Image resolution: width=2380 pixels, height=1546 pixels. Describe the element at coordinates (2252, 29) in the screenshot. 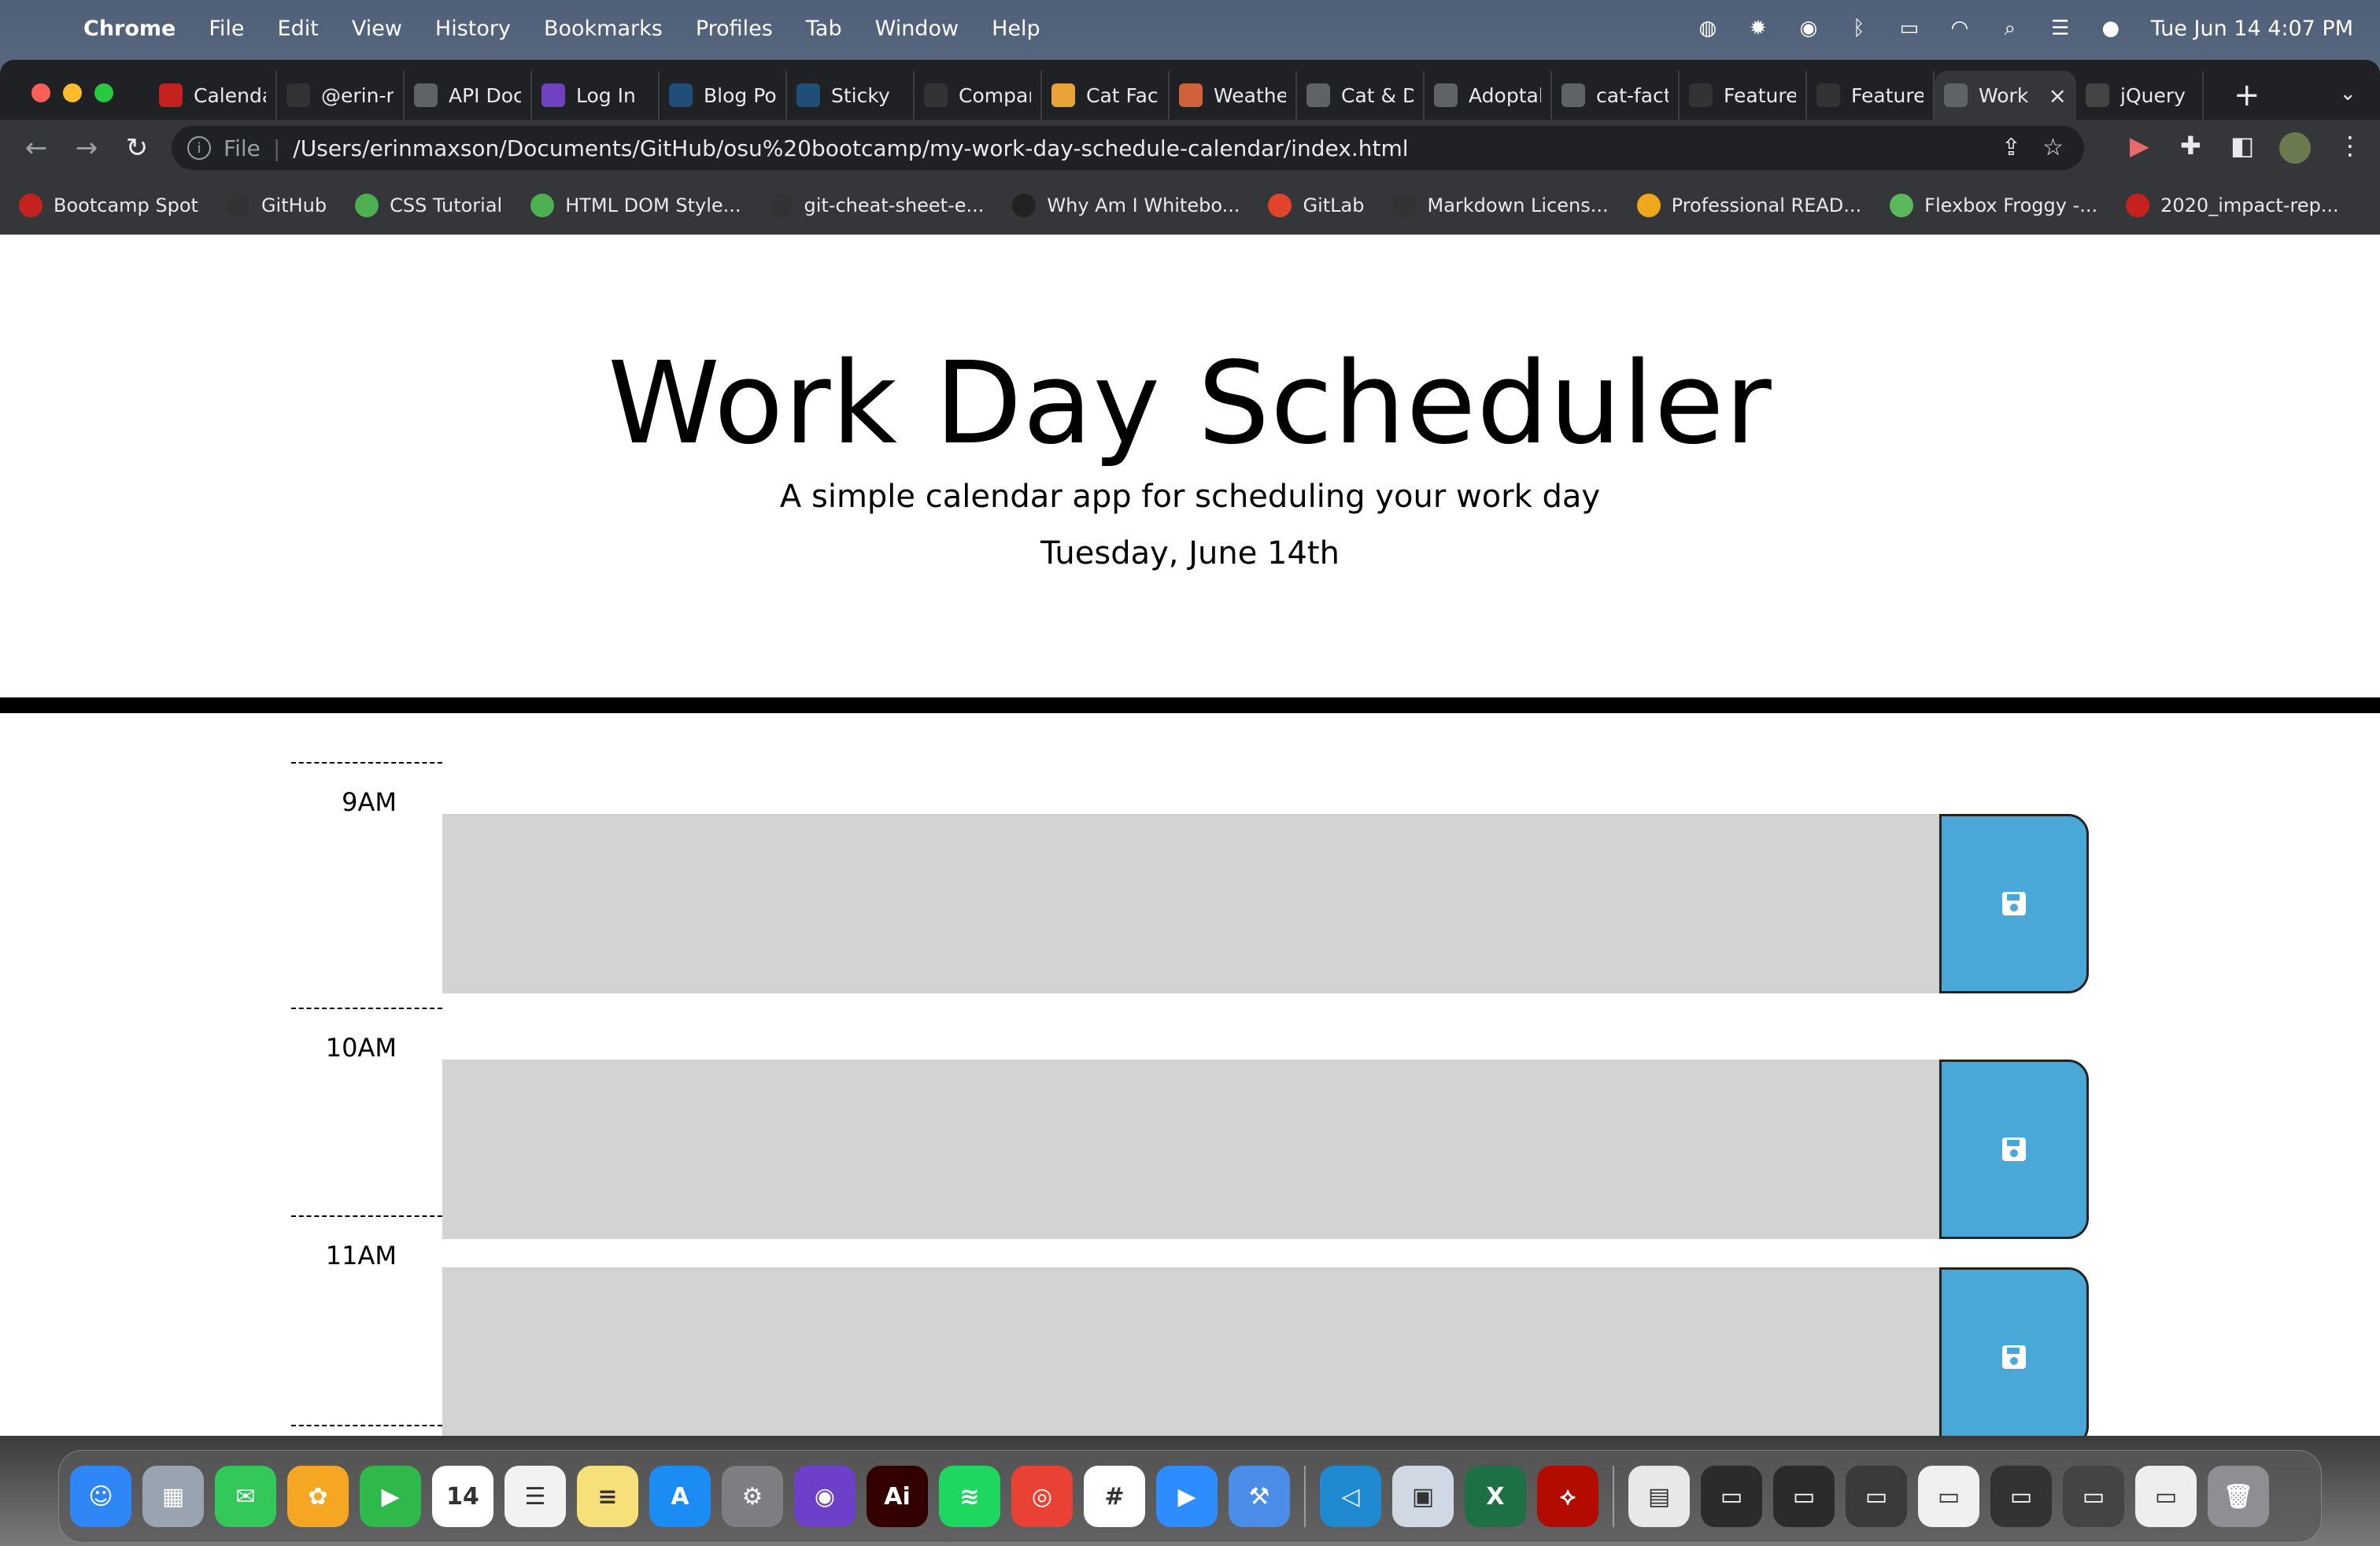

I see `menu-bar-clock: Tue Jun 14 4:07 PM` at that location.